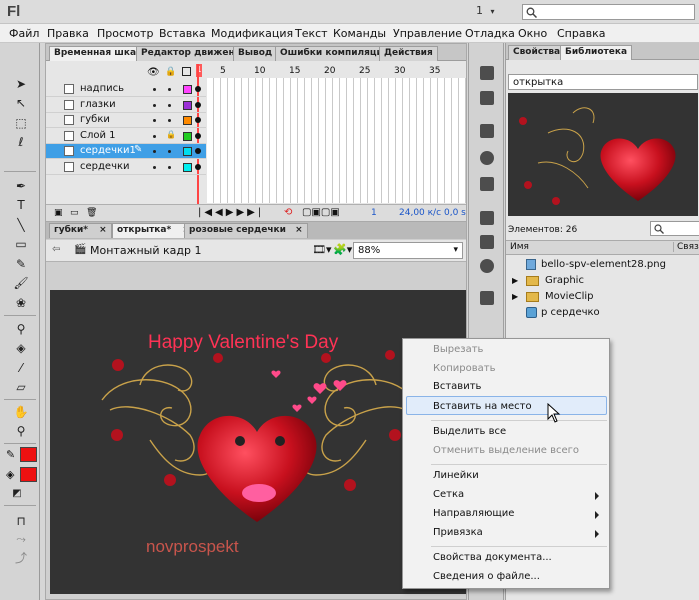 This screenshot has width=699, height=600. Describe the element at coordinates (58, 213) in the screenshot. I see `new-layer-icon: ▣` at that location.